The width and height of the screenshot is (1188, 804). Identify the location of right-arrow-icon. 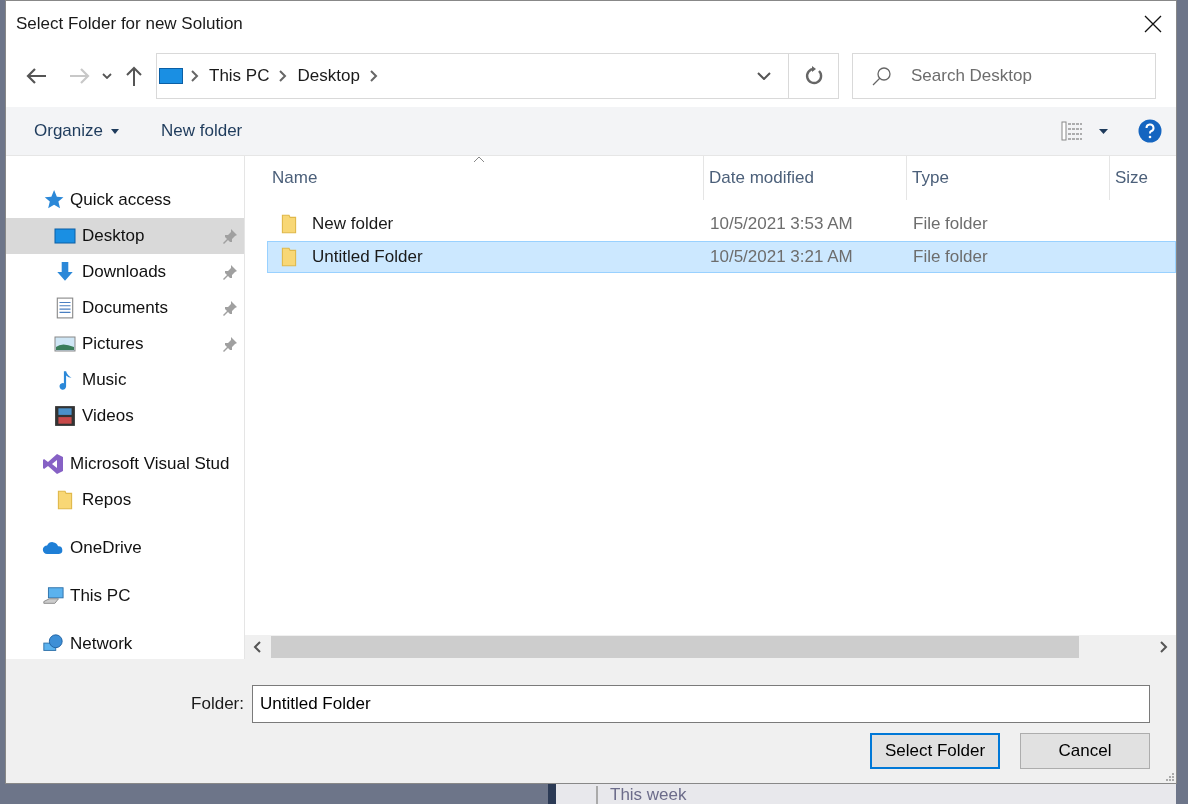
(80, 76).